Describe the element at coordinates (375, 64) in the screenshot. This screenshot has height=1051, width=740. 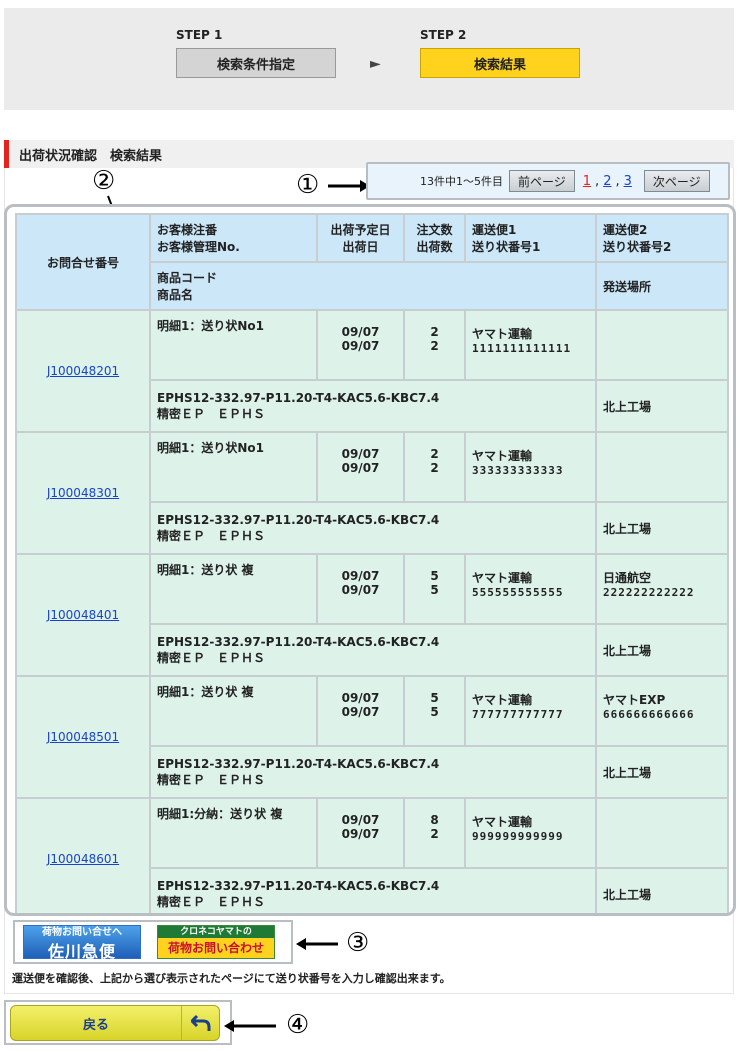
I see `step-arrow-icon: ►` at that location.